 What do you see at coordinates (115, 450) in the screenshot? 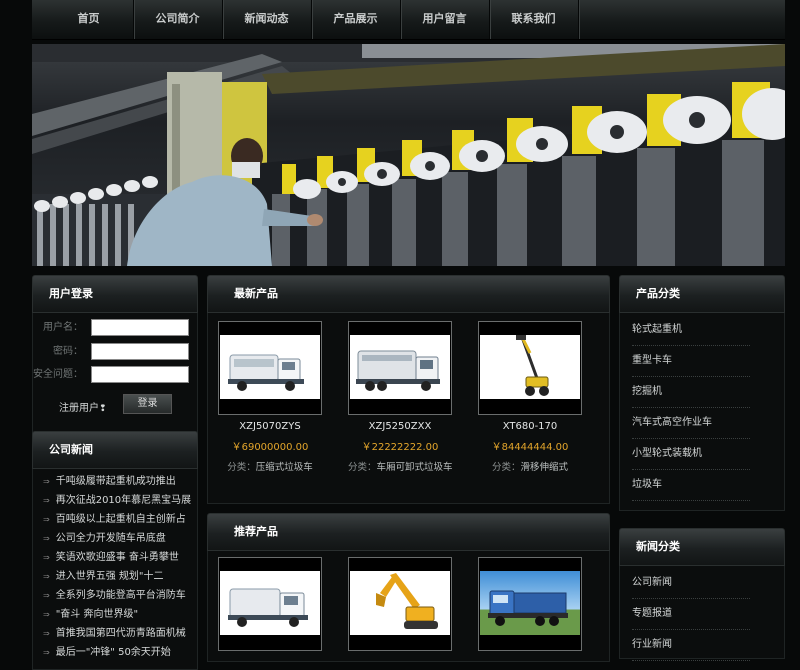
I see `company-news-title: 公司新闻` at bounding box center [115, 450].